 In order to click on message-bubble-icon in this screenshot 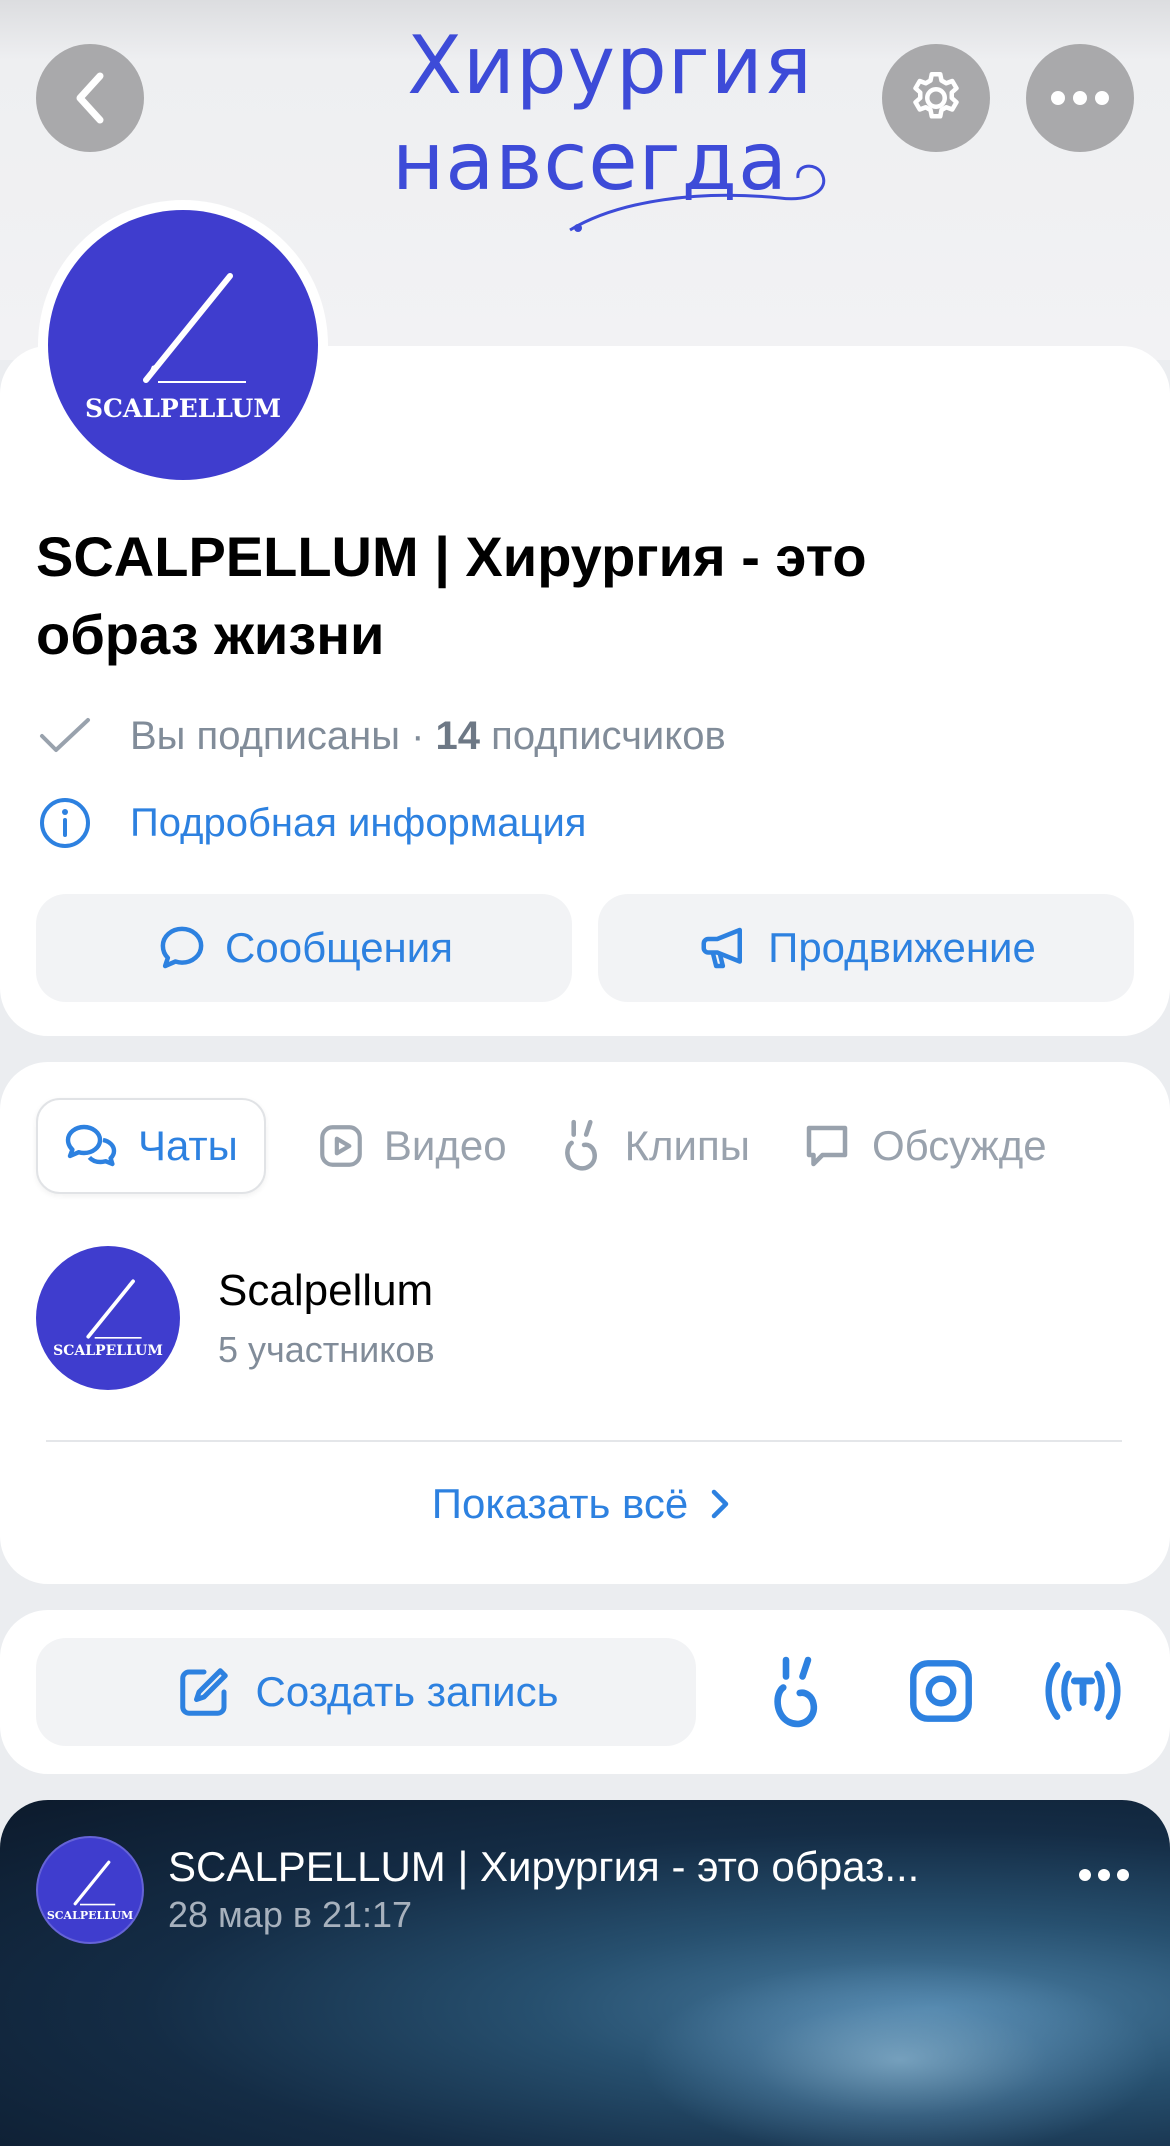, I will do `click(182, 947)`.